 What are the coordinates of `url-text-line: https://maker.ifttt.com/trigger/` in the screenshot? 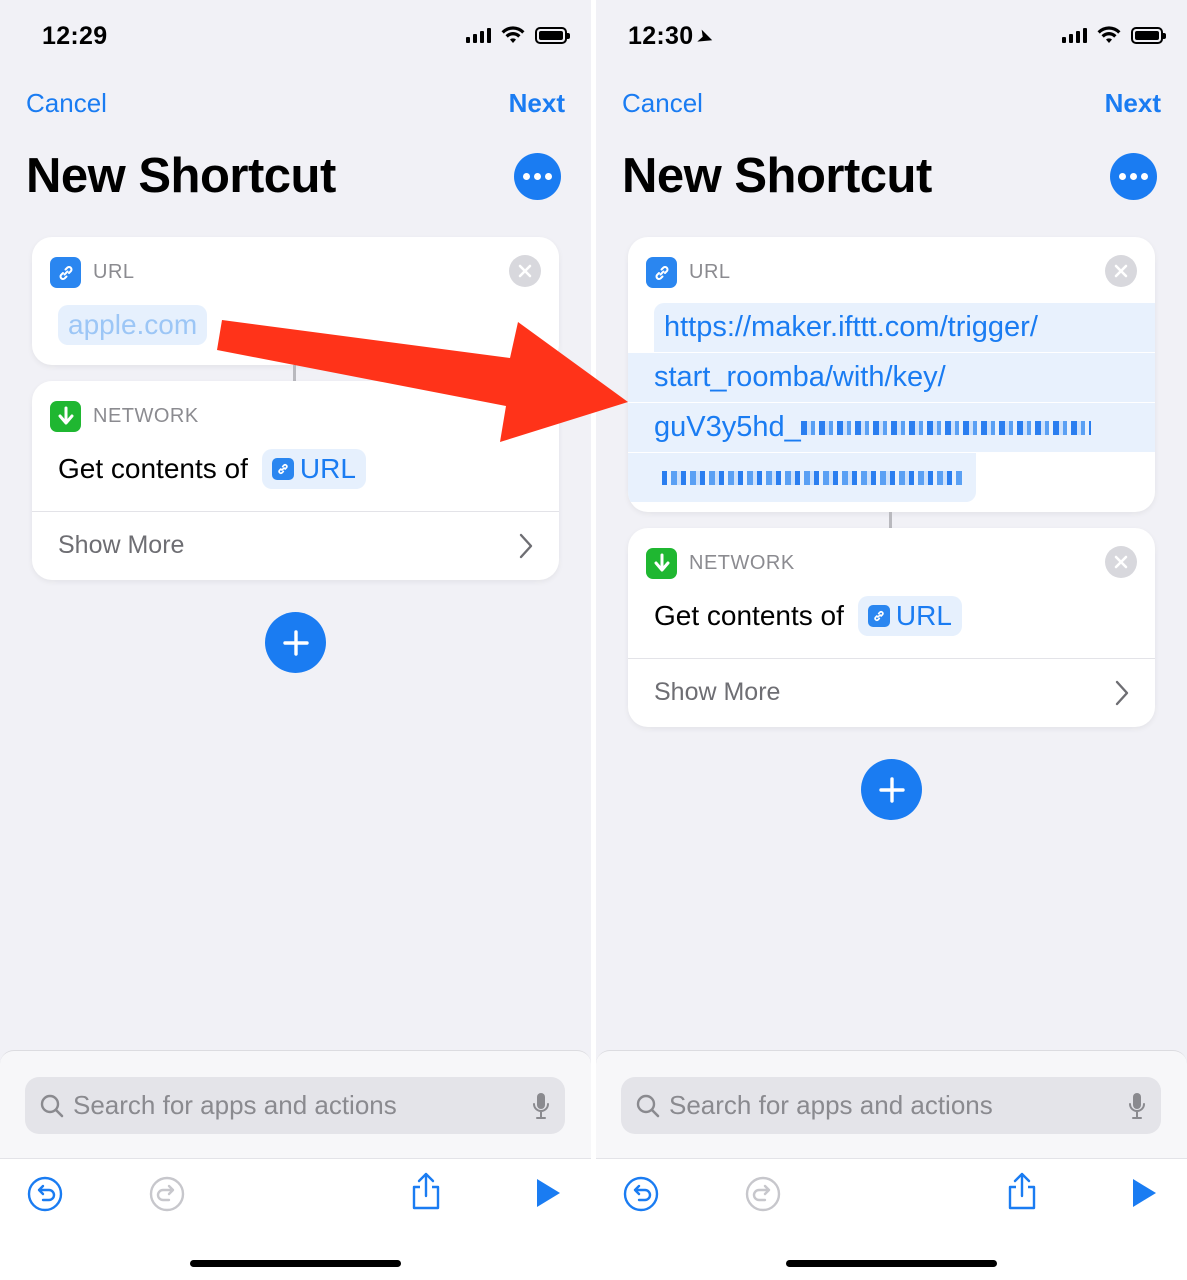 It's located at (904, 327).